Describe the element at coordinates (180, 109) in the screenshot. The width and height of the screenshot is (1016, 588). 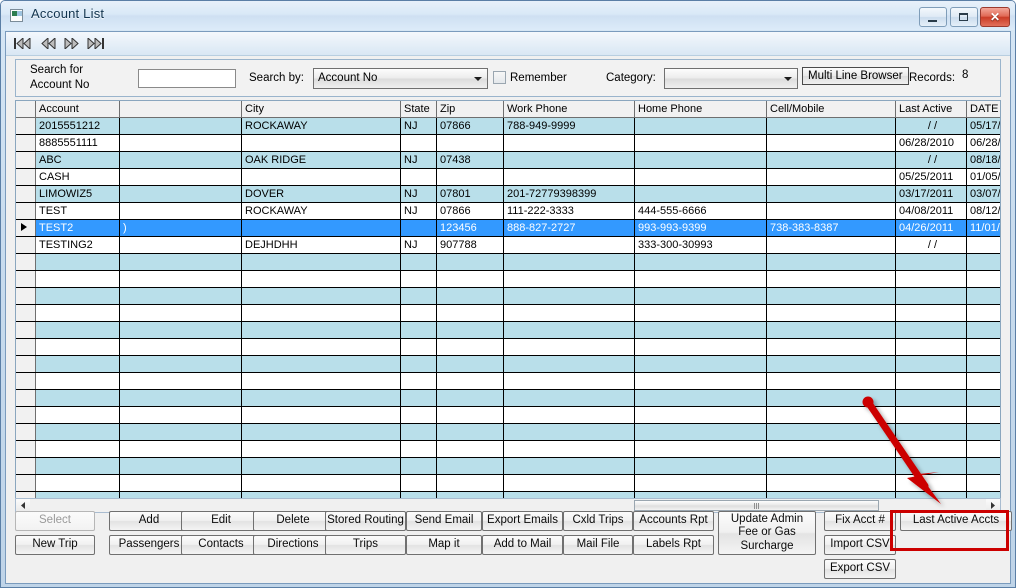
I see `column-header-company` at that location.